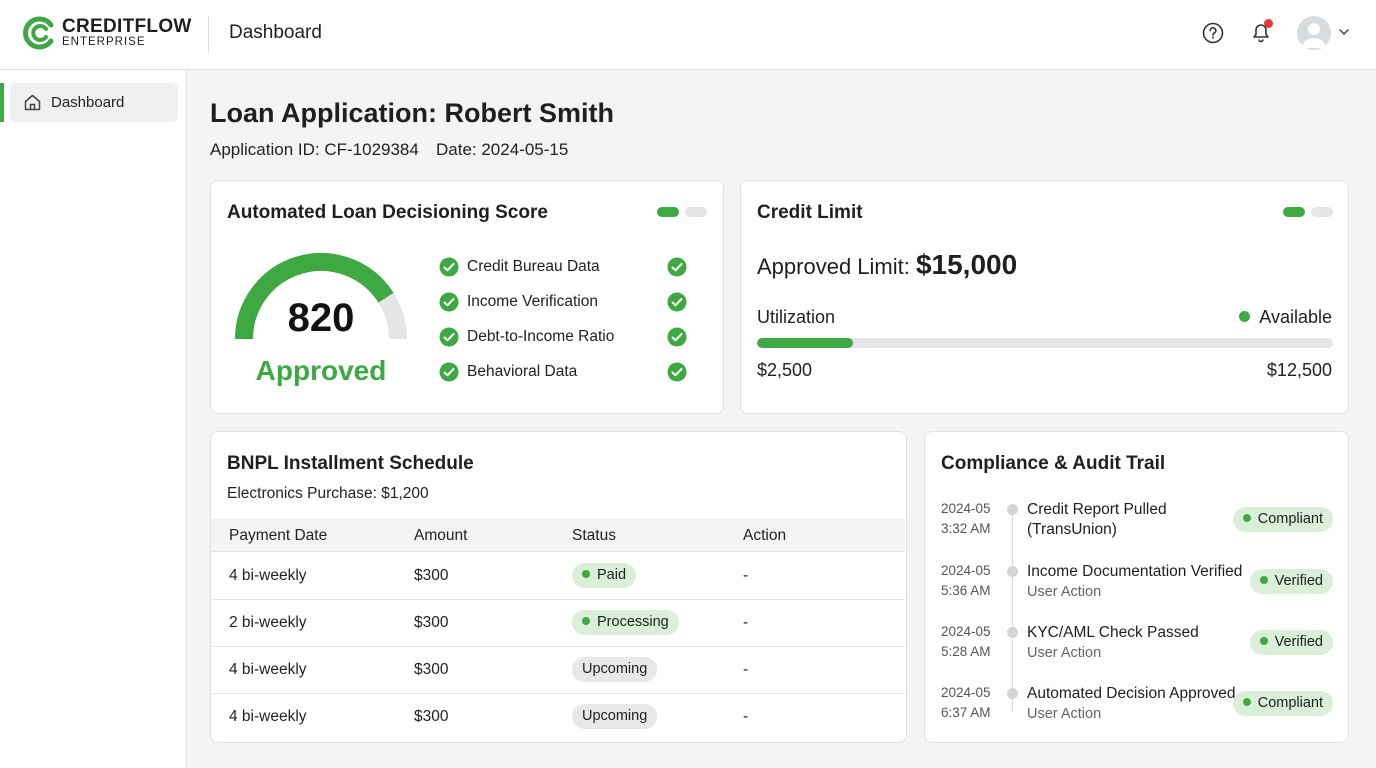 Image resolution: width=1376 pixels, height=768 pixels. Describe the element at coordinates (350, 463) in the screenshot. I see `card-title: BNPL Installment Schedule` at that location.